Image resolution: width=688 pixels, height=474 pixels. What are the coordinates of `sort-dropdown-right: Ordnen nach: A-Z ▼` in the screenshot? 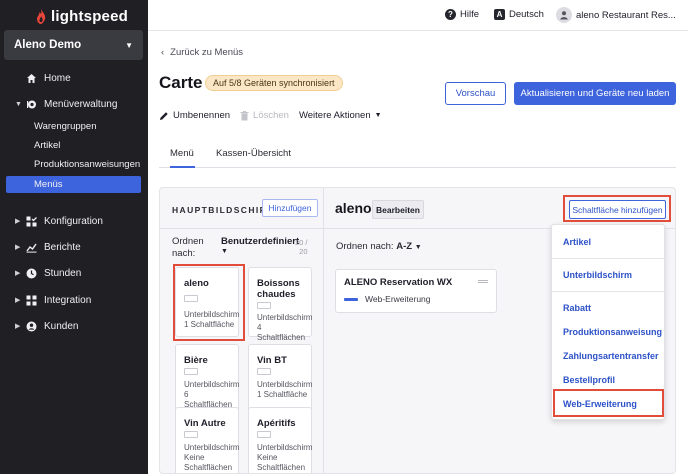 It's located at (379, 246).